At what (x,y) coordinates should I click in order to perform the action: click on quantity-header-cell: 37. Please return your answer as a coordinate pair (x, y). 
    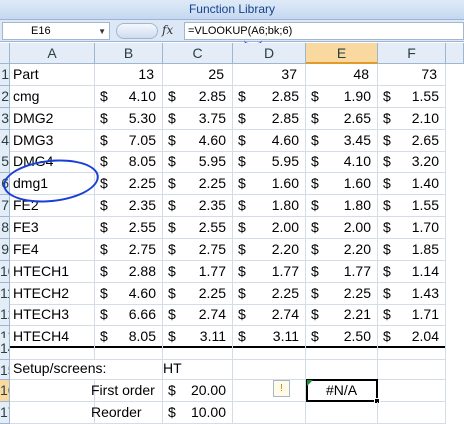
    Looking at the image, I should click on (269, 75).